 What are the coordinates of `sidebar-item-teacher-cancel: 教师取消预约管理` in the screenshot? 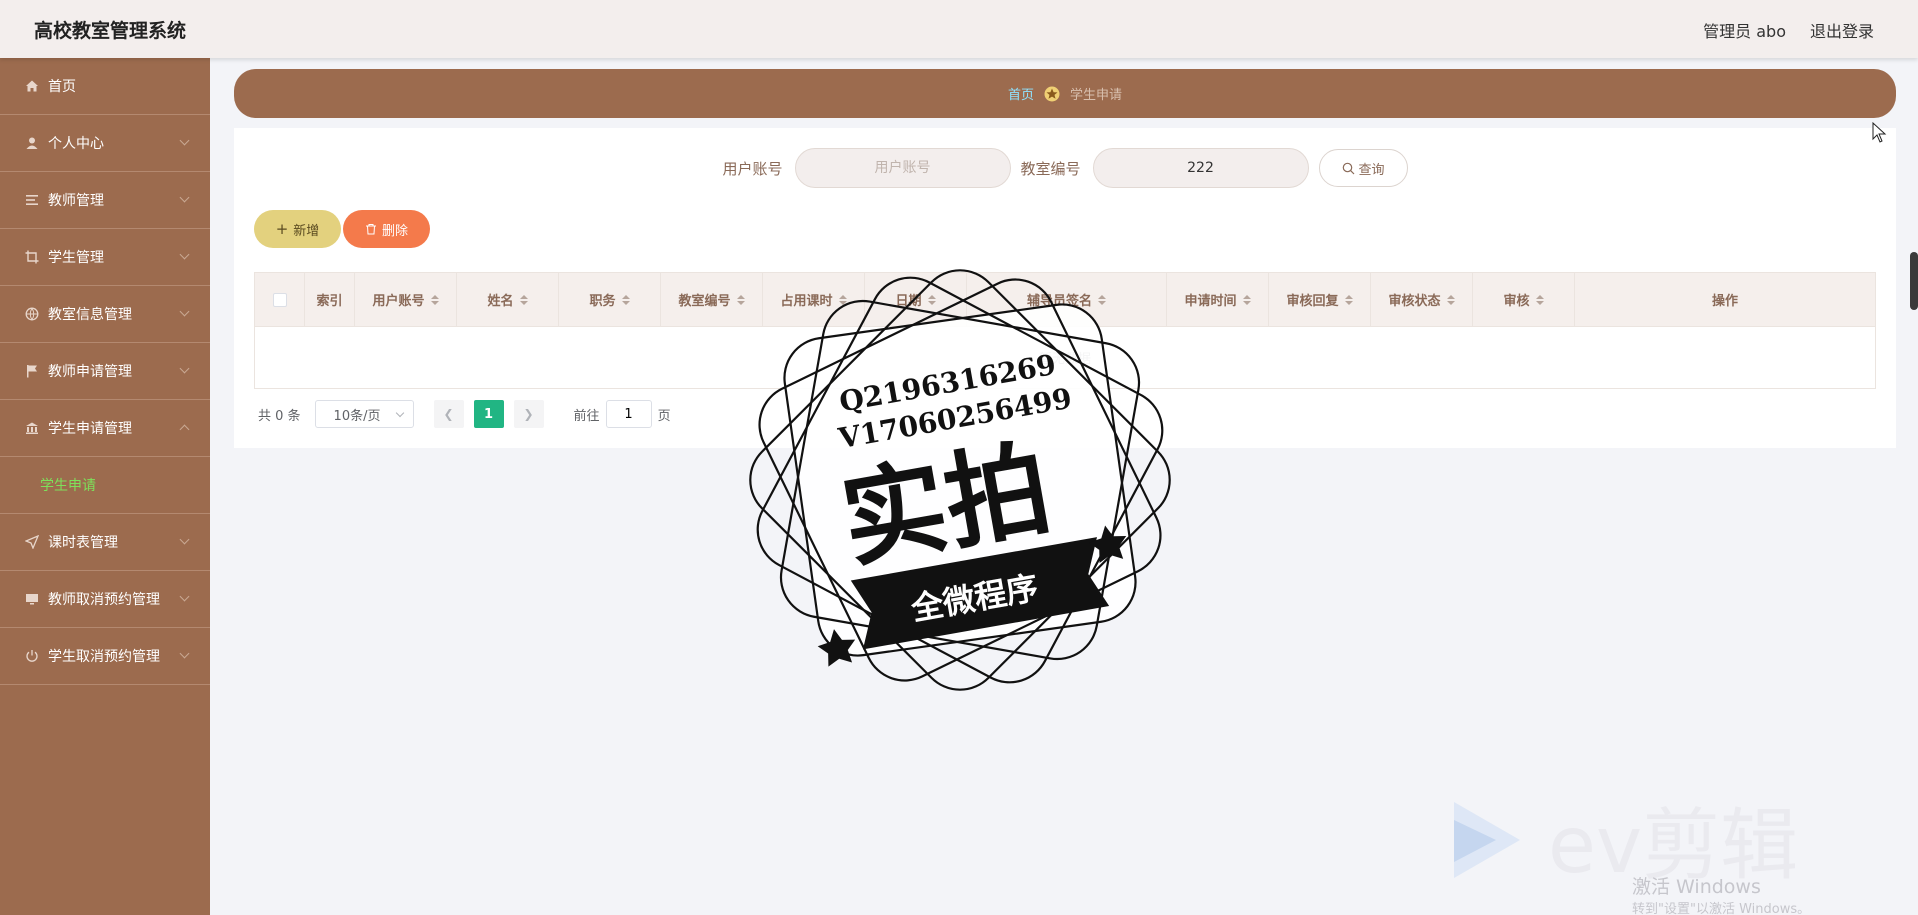 It's located at (105, 599).